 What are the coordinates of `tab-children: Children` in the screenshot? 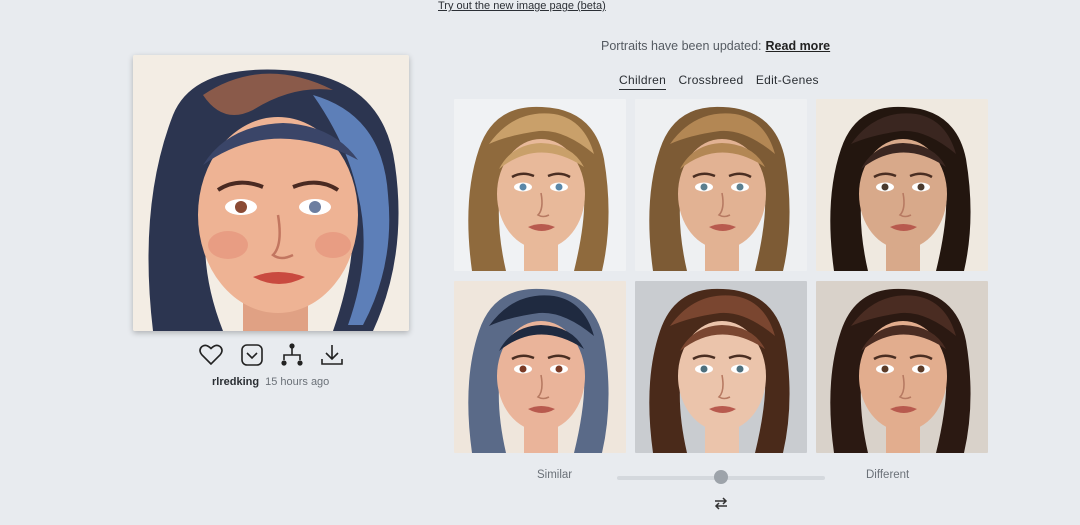 It's located at (643, 81).